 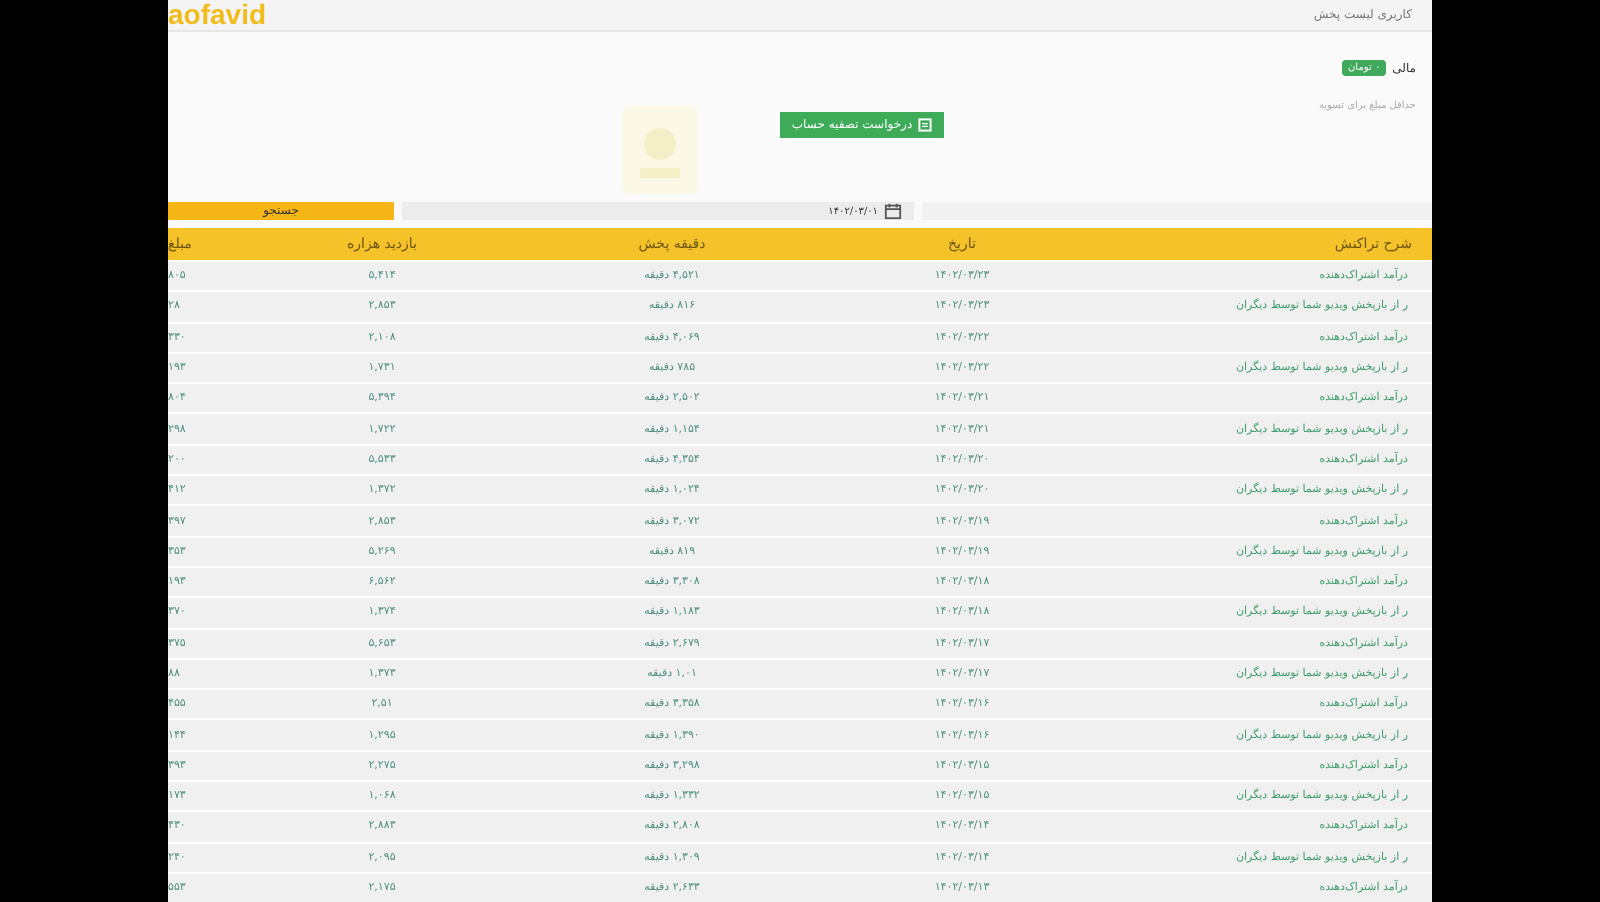 I want to click on document-icon, so click(x=925, y=125).